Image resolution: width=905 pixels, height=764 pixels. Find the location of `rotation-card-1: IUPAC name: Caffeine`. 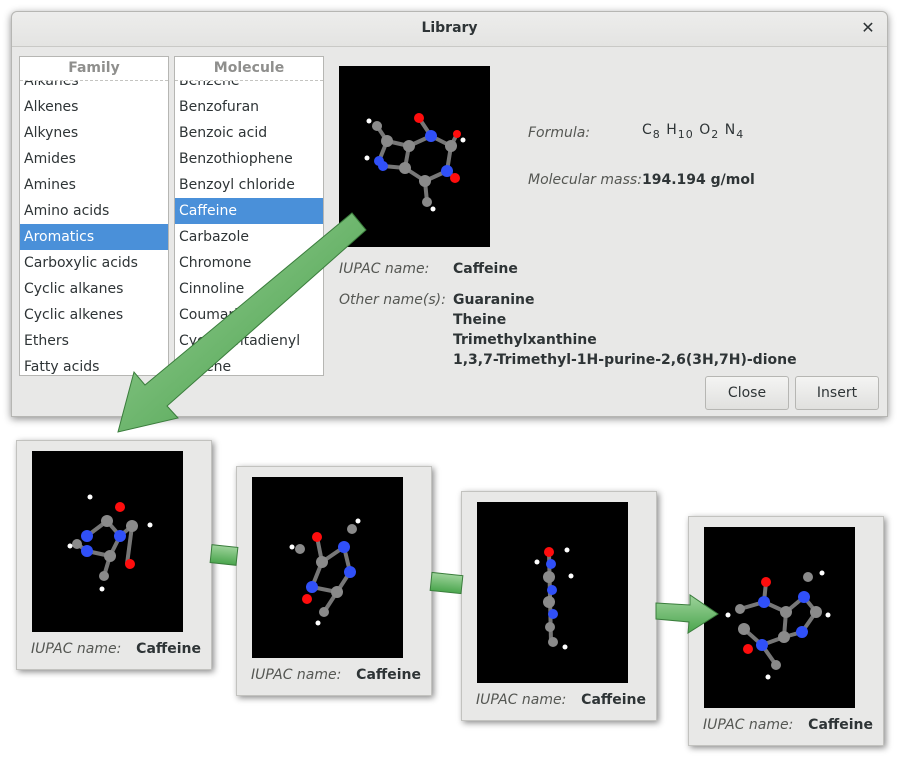

rotation-card-1: IUPAC name: Caffeine is located at coordinates (114, 555).